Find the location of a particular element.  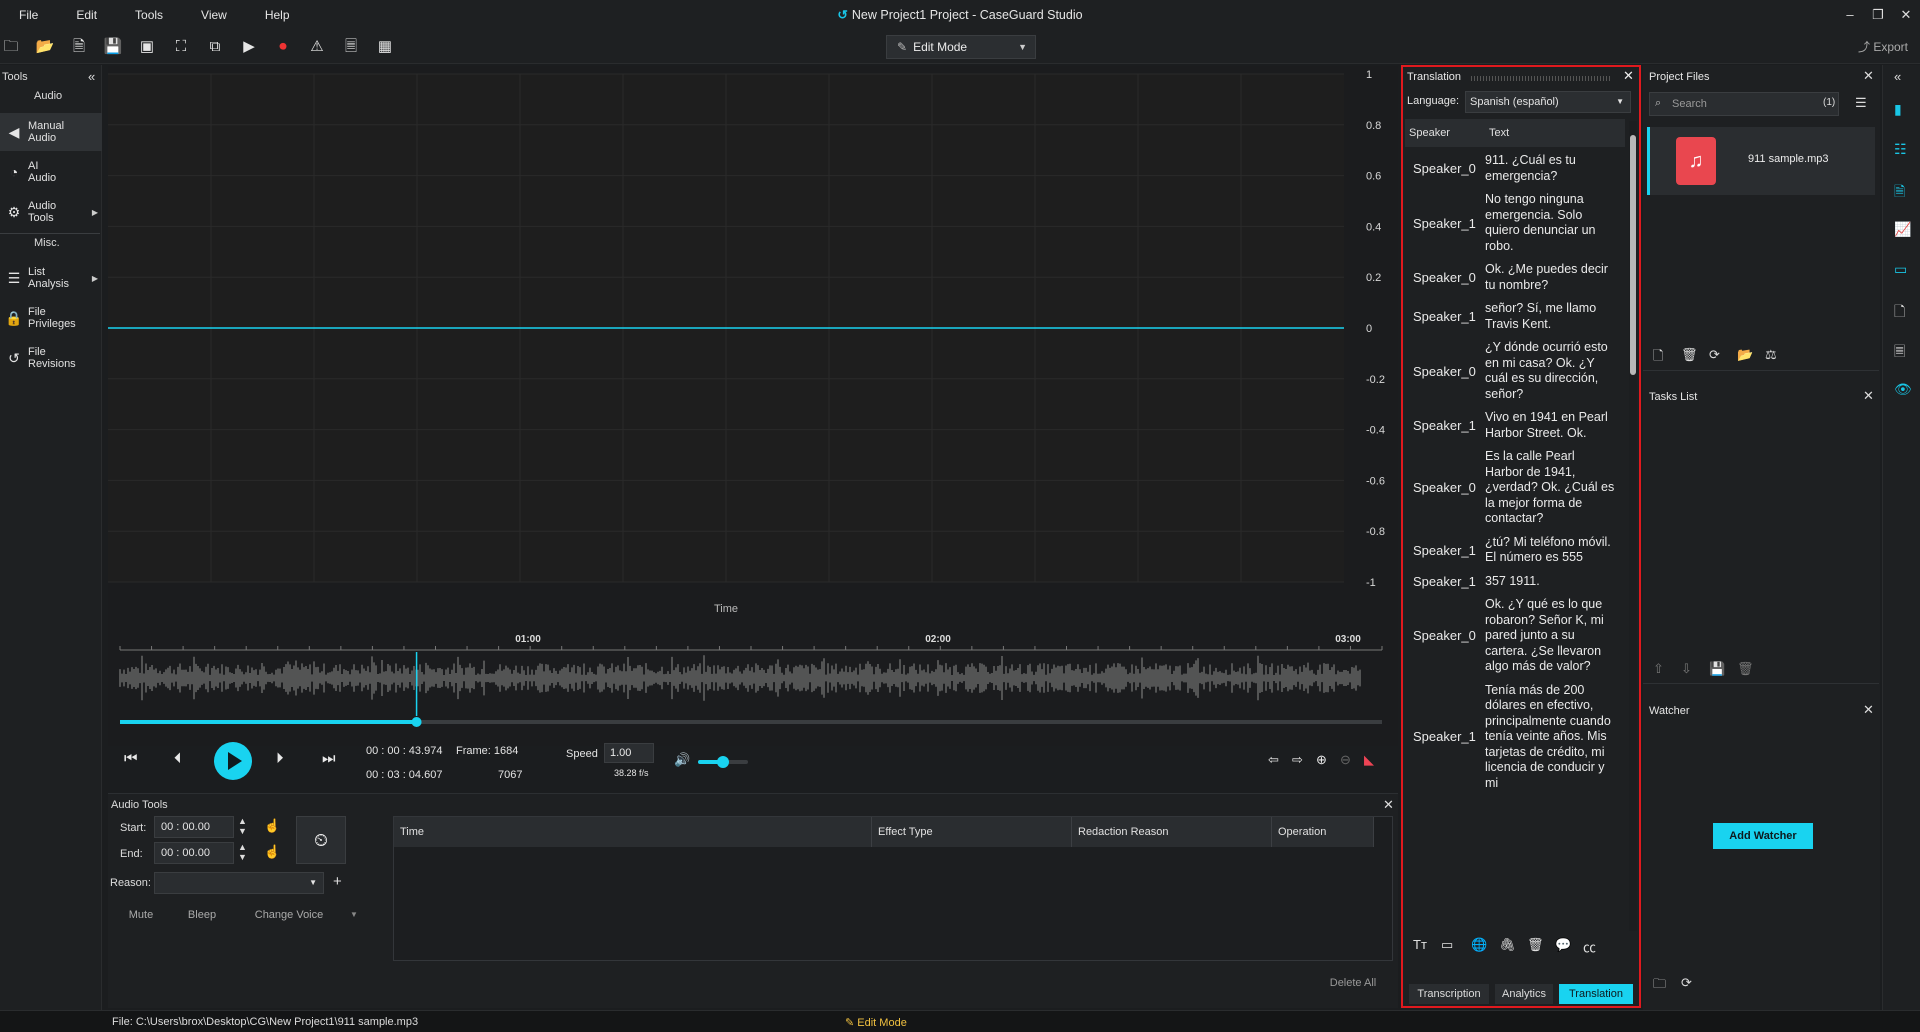

file-item: ♫ 911 sample.mp3 is located at coordinates (1761, 161).